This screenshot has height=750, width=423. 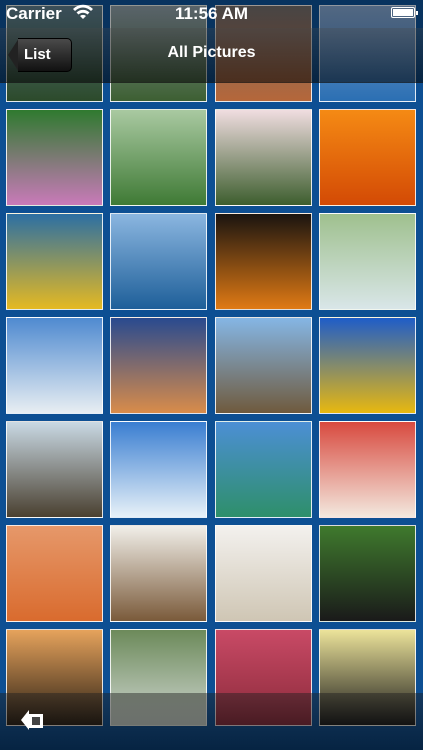 I want to click on orange-flowers-thumbnail, so click(x=367, y=157).